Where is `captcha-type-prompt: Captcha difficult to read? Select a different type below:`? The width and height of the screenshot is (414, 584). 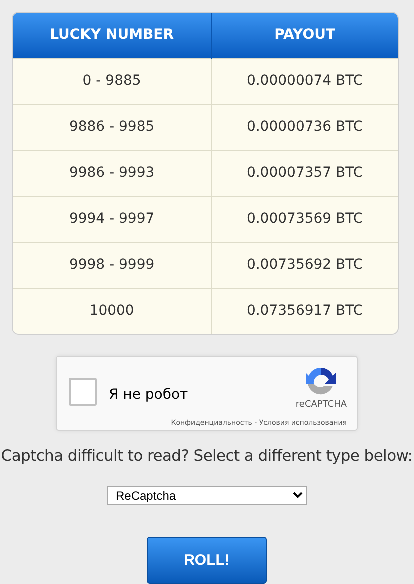 captcha-type-prompt: Captcha difficult to read? Select a different type below: is located at coordinates (207, 456).